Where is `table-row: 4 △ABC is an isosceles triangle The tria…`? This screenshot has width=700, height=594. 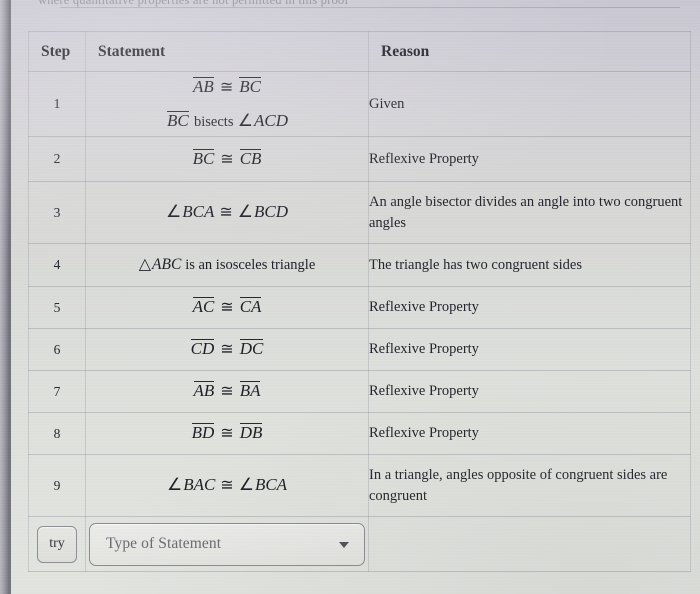
table-row: 4 △ABC is an isosceles triangle The tria… is located at coordinates (359, 265).